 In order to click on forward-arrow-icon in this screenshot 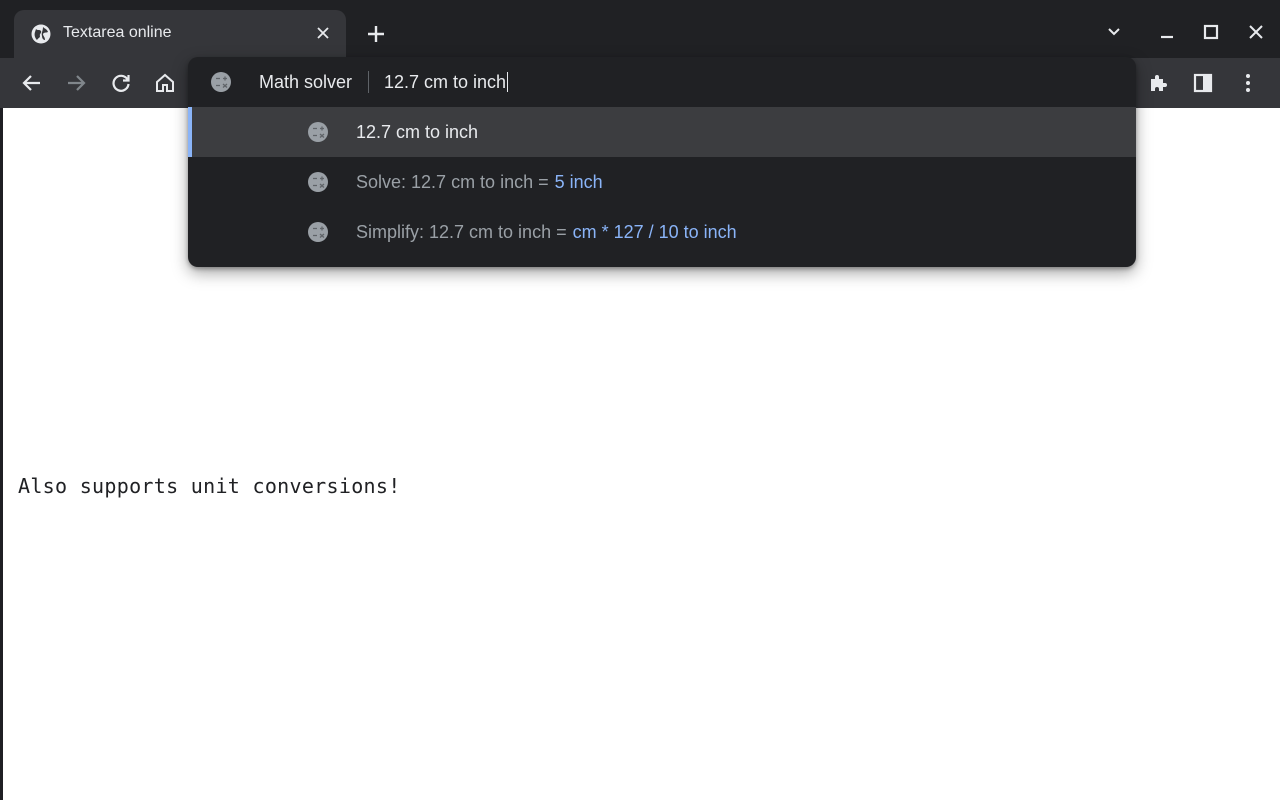, I will do `click(77, 83)`.